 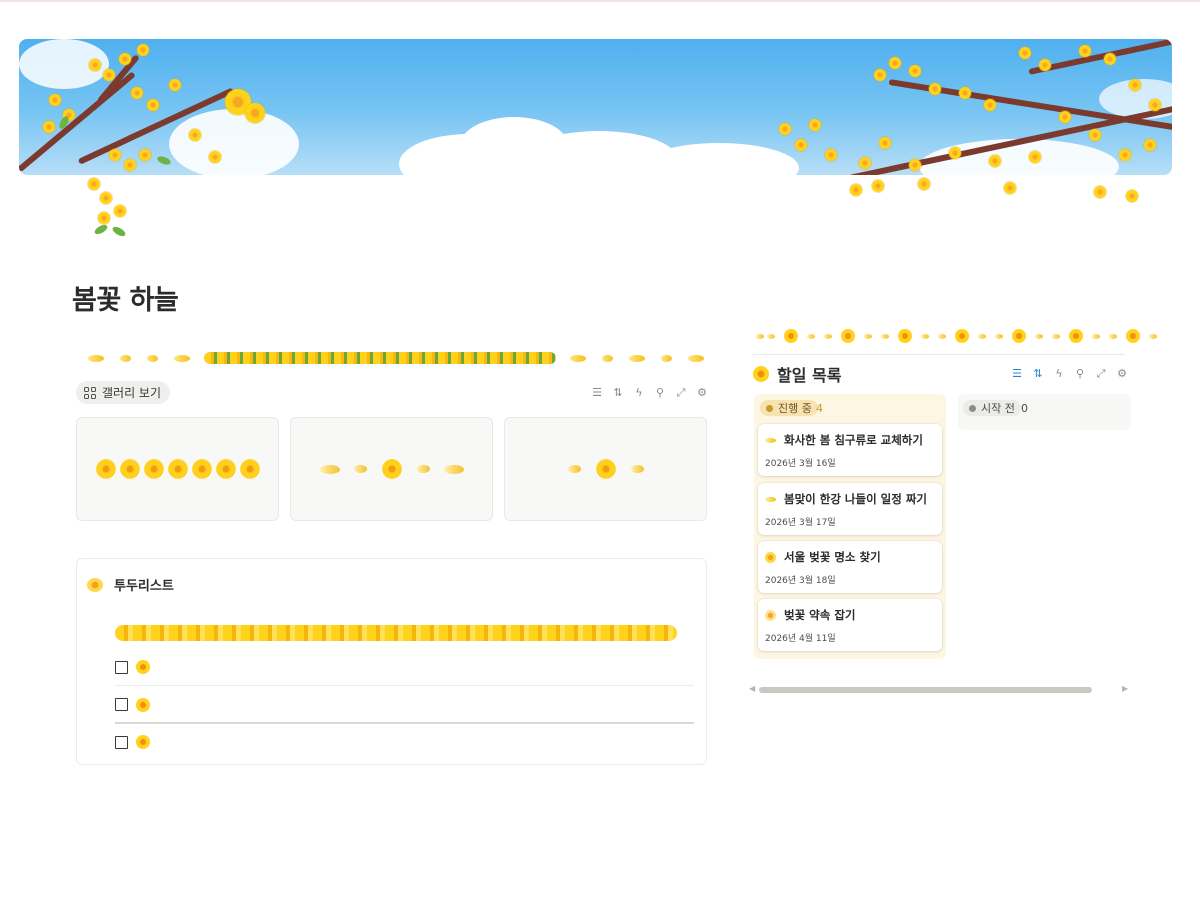 I want to click on task-toolbar: ☰ ⇅ ϟ ⚲ ⤢ ⚙, so click(x=1069, y=373).